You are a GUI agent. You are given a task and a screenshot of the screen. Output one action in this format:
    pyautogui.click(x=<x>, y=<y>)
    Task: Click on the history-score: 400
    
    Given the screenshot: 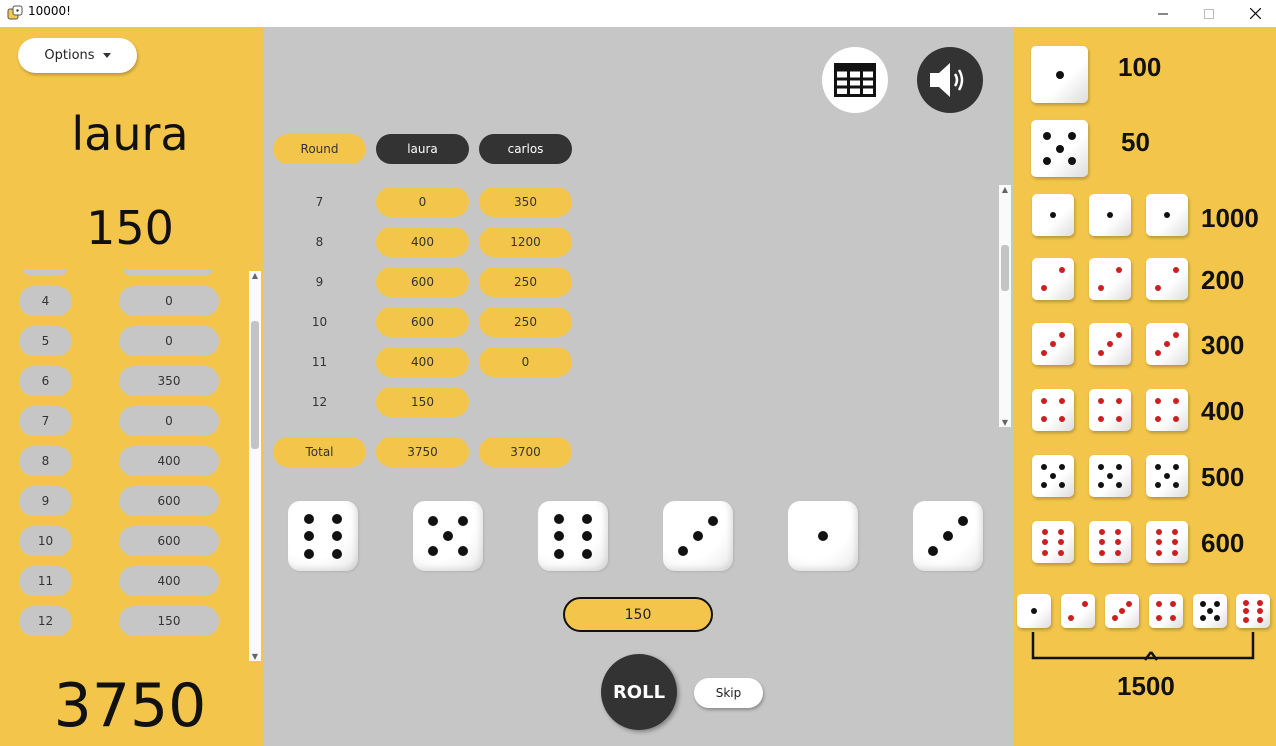 What is the action you would take?
    pyautogui.click(x=169, y=461)
    